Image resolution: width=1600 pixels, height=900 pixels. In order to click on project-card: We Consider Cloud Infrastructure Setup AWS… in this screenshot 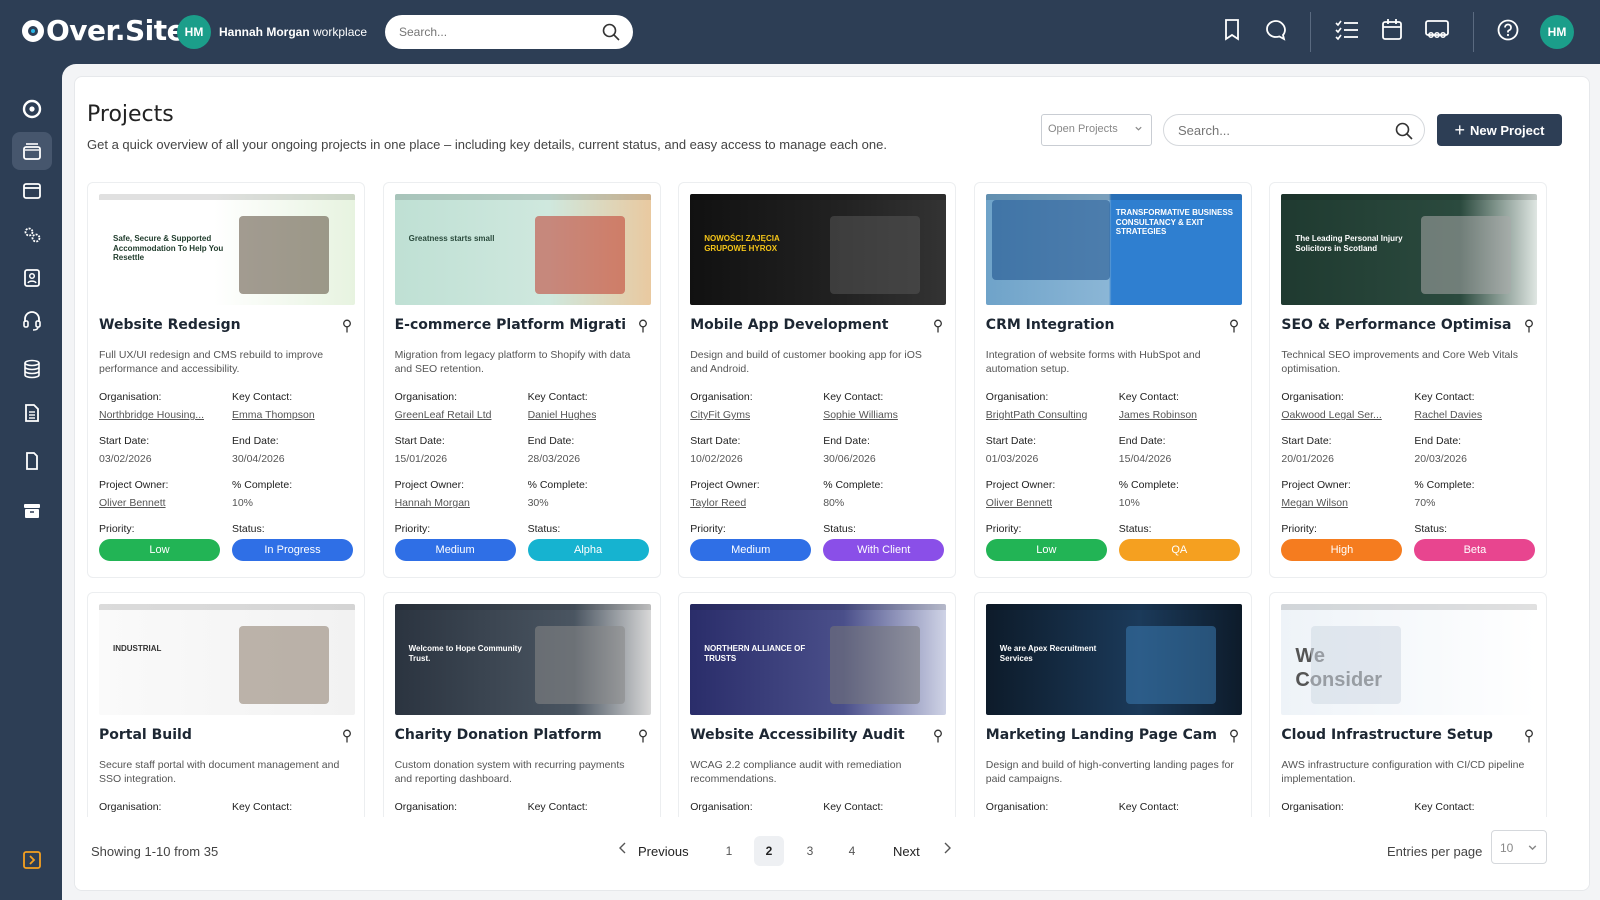, I will do `click(1408, 722)`.